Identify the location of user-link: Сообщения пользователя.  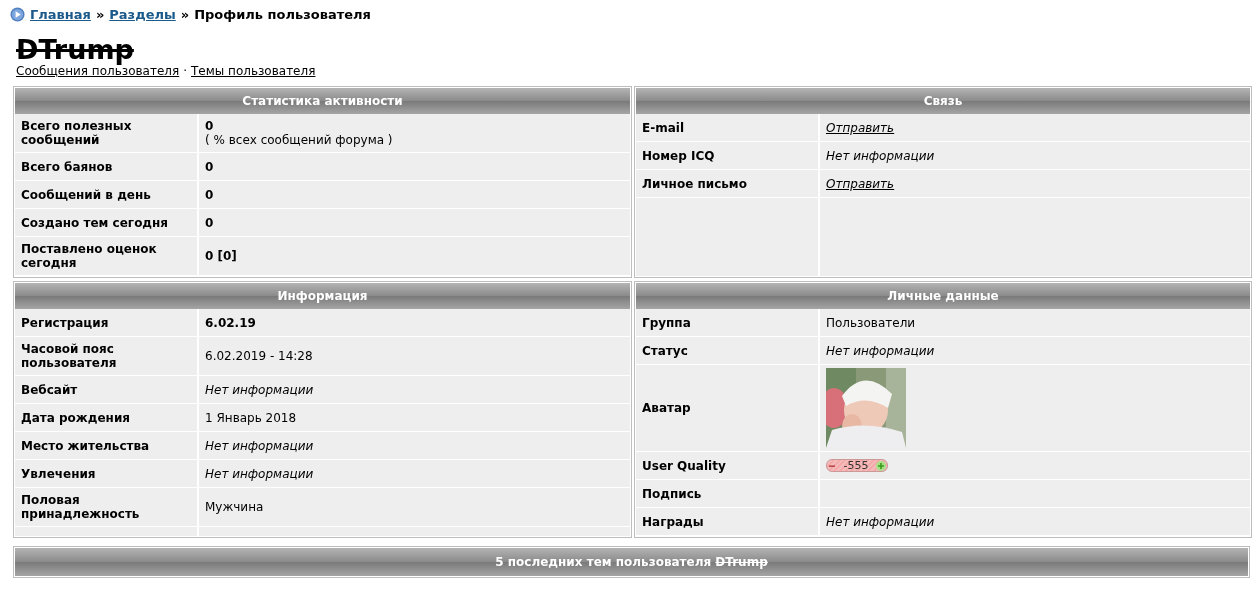
(98, 71).